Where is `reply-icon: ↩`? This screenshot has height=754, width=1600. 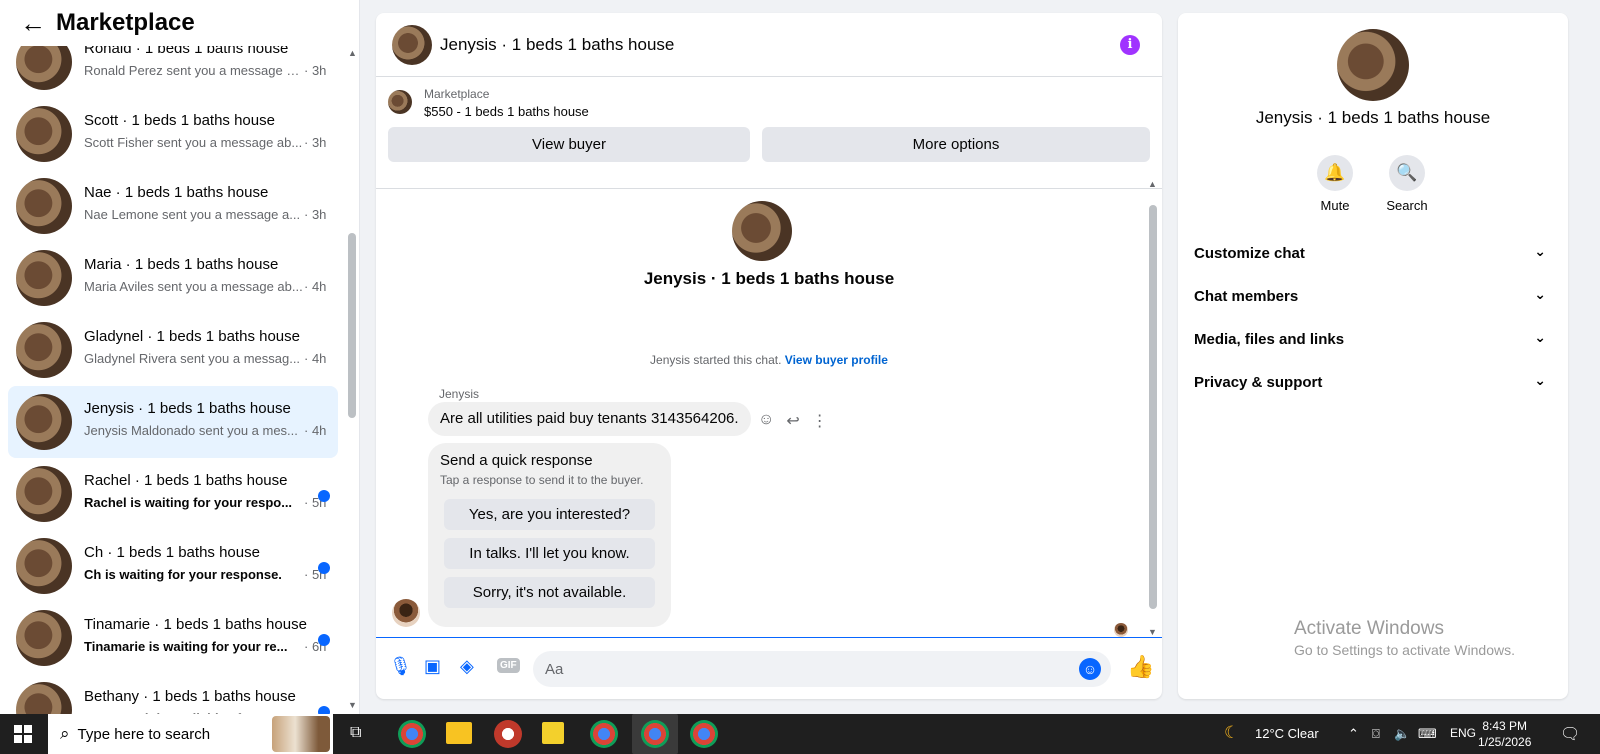
reply-icon: ↩ is located at coordinates (792, 421).